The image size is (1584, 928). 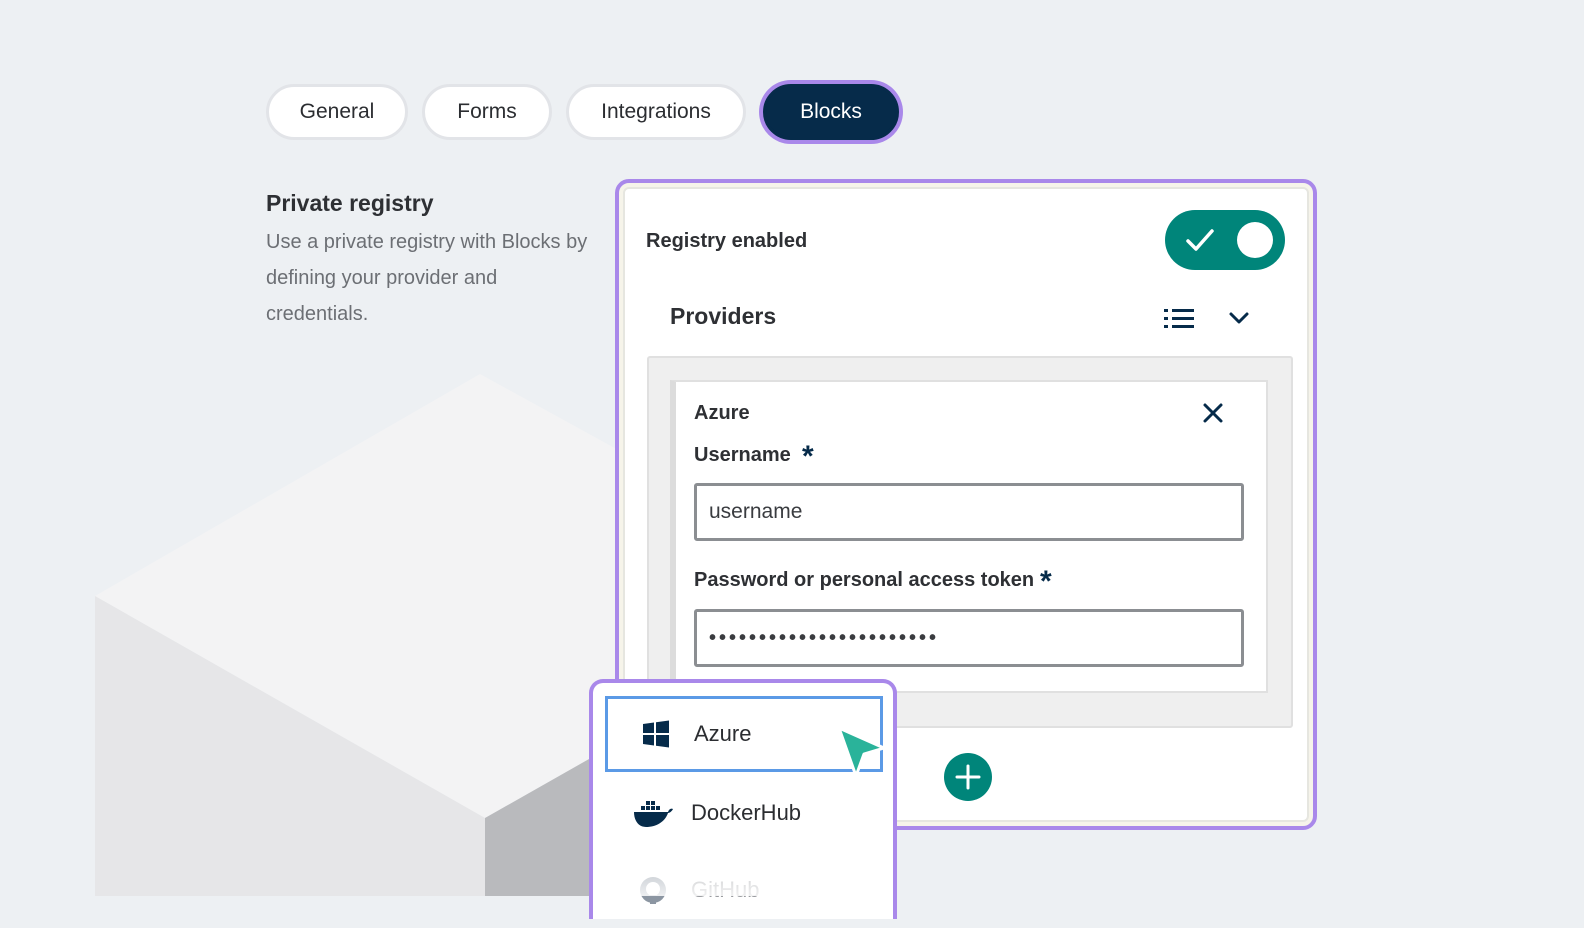 What do you see at coordinates (727, 241) in the screenshot?
I see `registry-enabled-label: Registry enabled` at bounding box center [727, 241].